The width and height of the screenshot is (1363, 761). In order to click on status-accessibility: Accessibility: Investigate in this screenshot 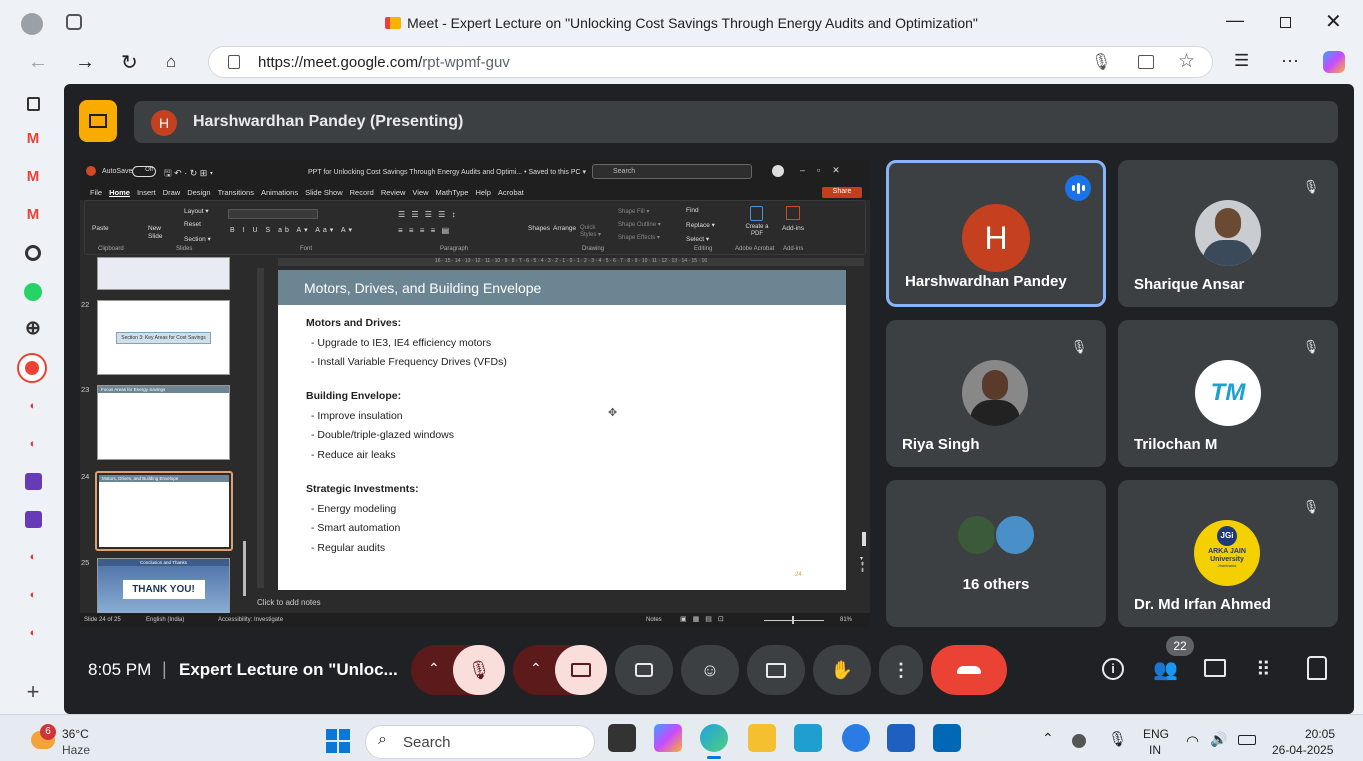, I will do `click(250, 620)`.